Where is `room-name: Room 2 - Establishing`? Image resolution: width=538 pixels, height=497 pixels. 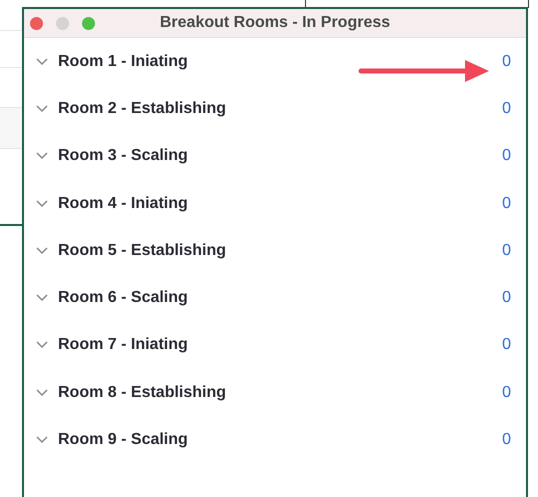
room-name: Room 2 - Establishing is located at coordinates (143, 109).